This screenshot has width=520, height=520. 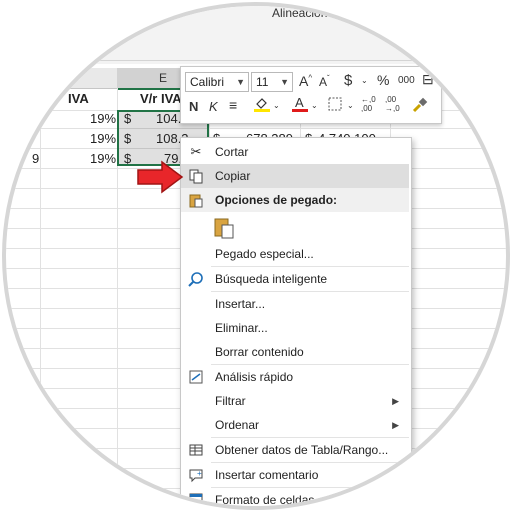 I want to click on wrap-text-icon: ⊟, so click(x=428, y=79).